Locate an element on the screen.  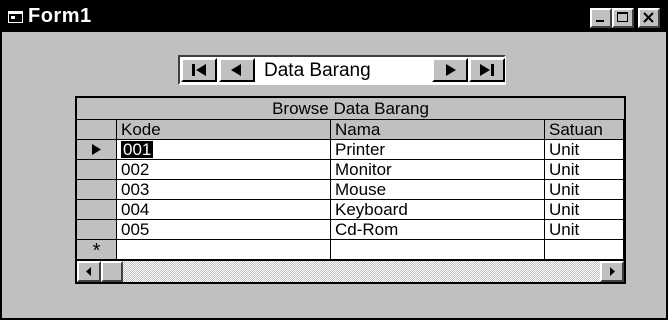
arrow-right-icon is located at coordinates (612, 271).